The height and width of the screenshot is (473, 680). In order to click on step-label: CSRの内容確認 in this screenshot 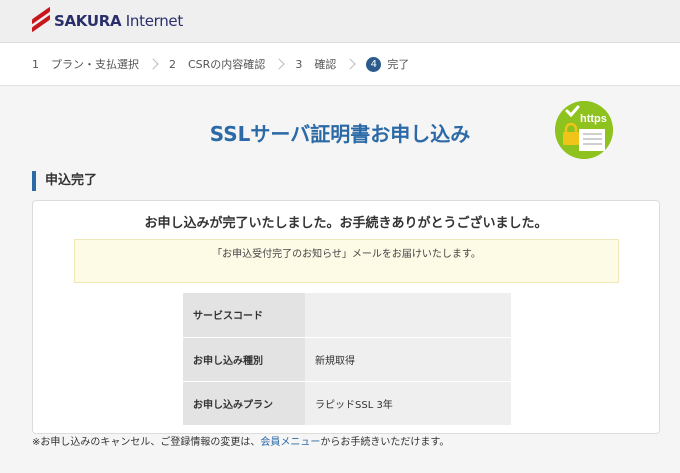, I will do `click(227, 64)`.